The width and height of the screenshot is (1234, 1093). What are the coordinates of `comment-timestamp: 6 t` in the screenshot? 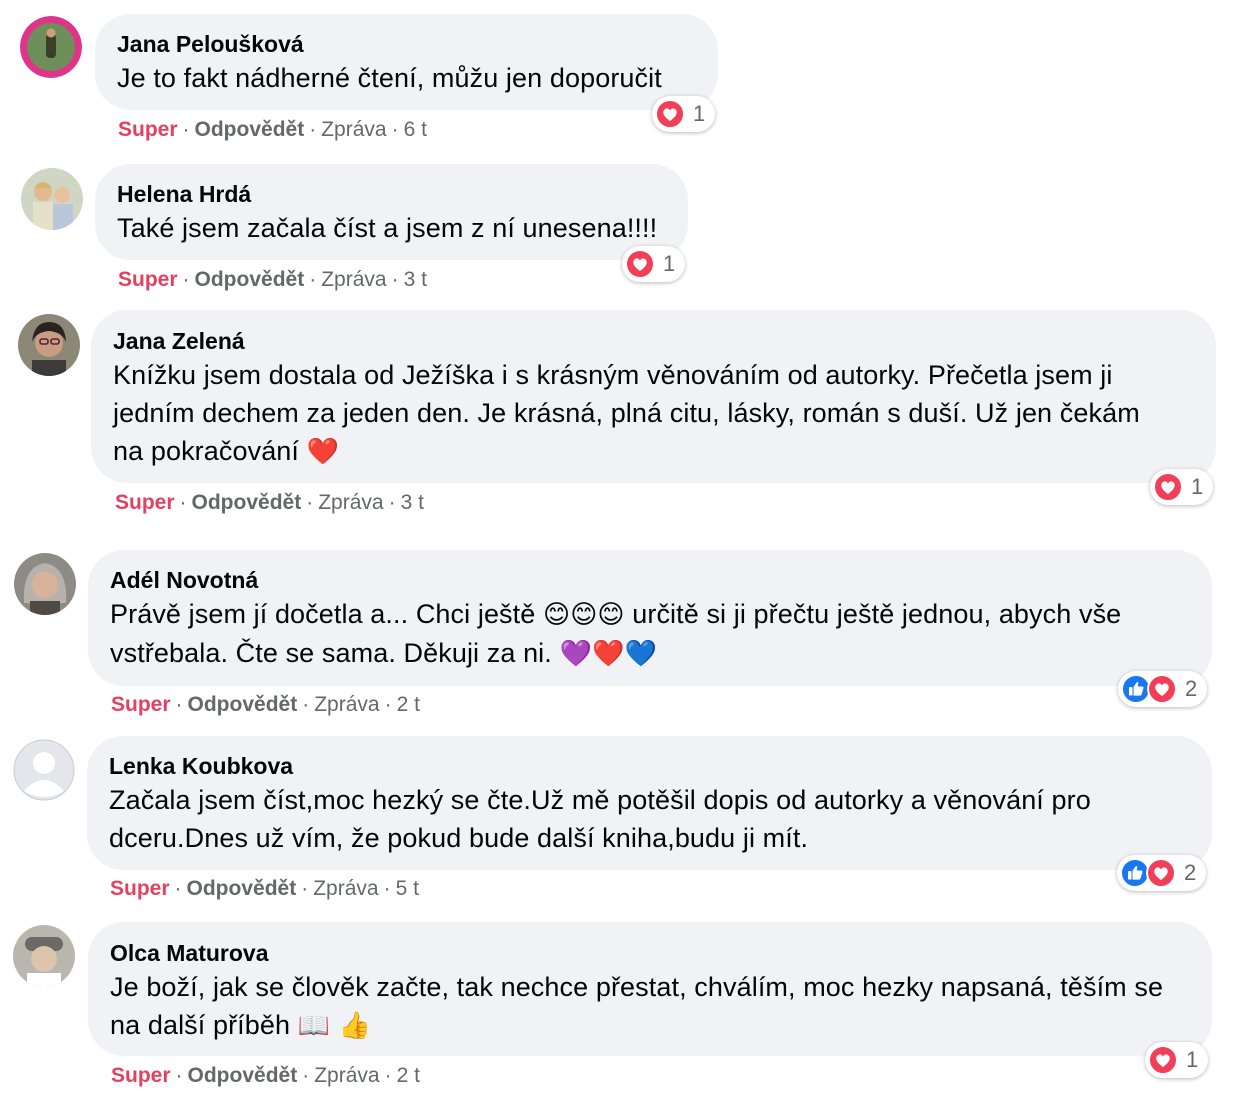 It's located at (415, 129).